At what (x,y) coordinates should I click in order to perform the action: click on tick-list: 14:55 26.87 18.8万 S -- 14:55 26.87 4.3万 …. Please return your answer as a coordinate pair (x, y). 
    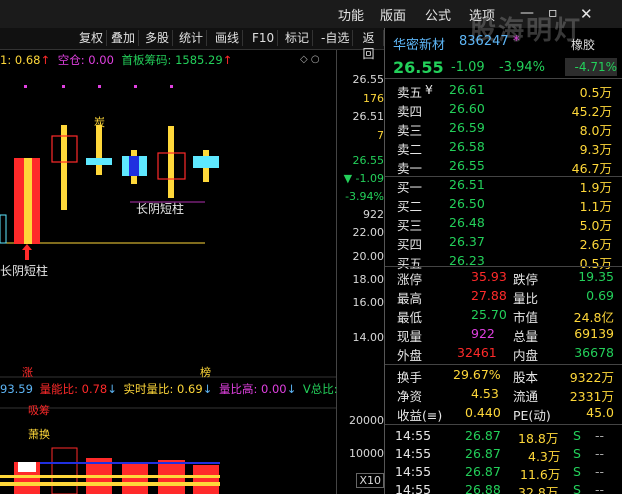
    Looking at the image, I should click on (503, 461).